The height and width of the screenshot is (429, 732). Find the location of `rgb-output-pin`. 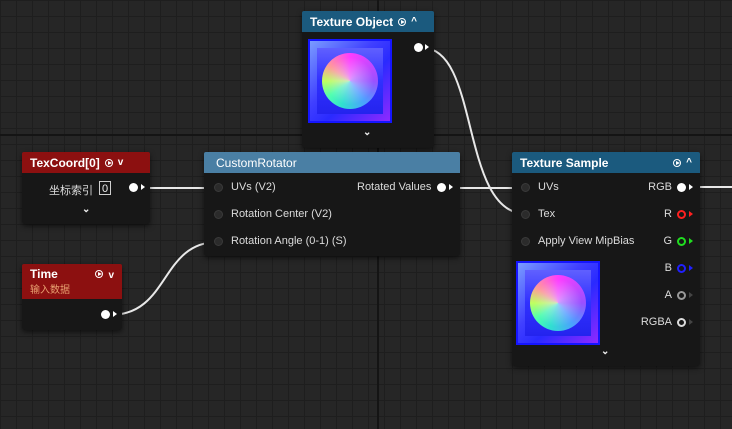

rgb-output-pin is located at coordinates (681, 187).